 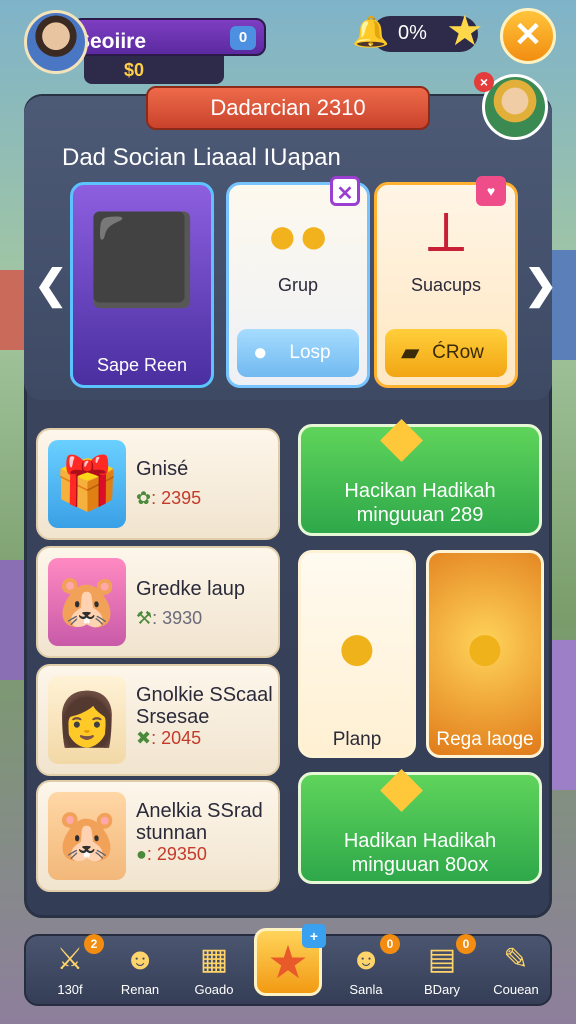 I want to click on offer-button: ▰ ĆRow, so click(x=446, y=353).